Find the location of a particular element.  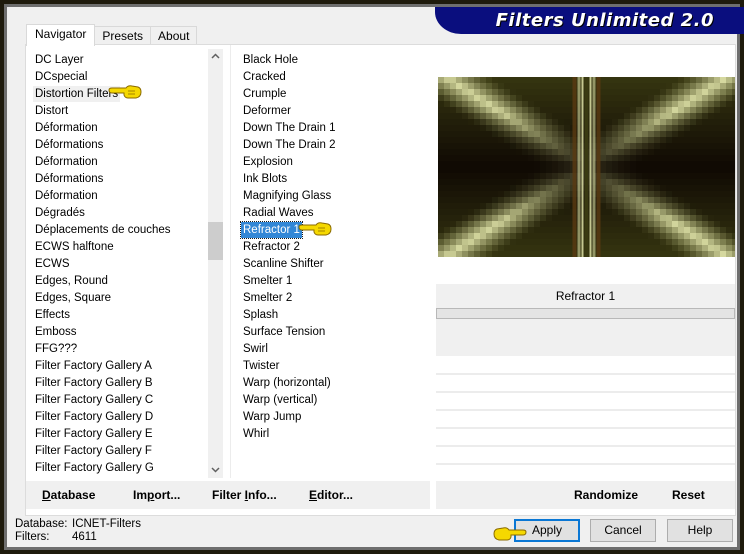

filter-item-label: Smelter 1 is located at coordinates (268, 281).